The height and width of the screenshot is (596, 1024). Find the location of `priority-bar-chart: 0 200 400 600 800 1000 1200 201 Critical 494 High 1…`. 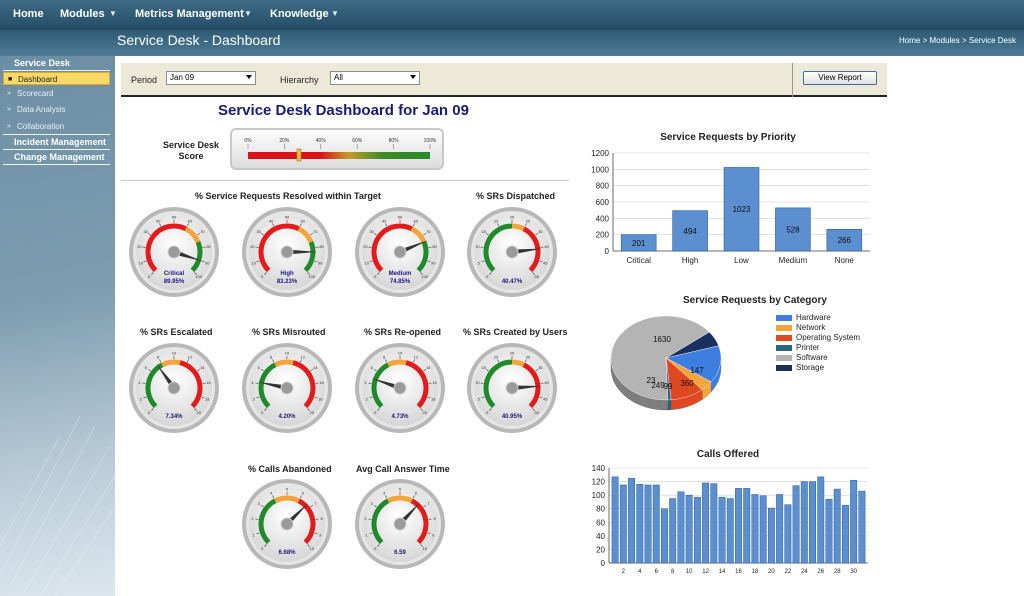

priority-bar-chart: 0 200 400 600 800 1000 1200 201 Critical 494 High 1… is located at coordinates (730, 207).